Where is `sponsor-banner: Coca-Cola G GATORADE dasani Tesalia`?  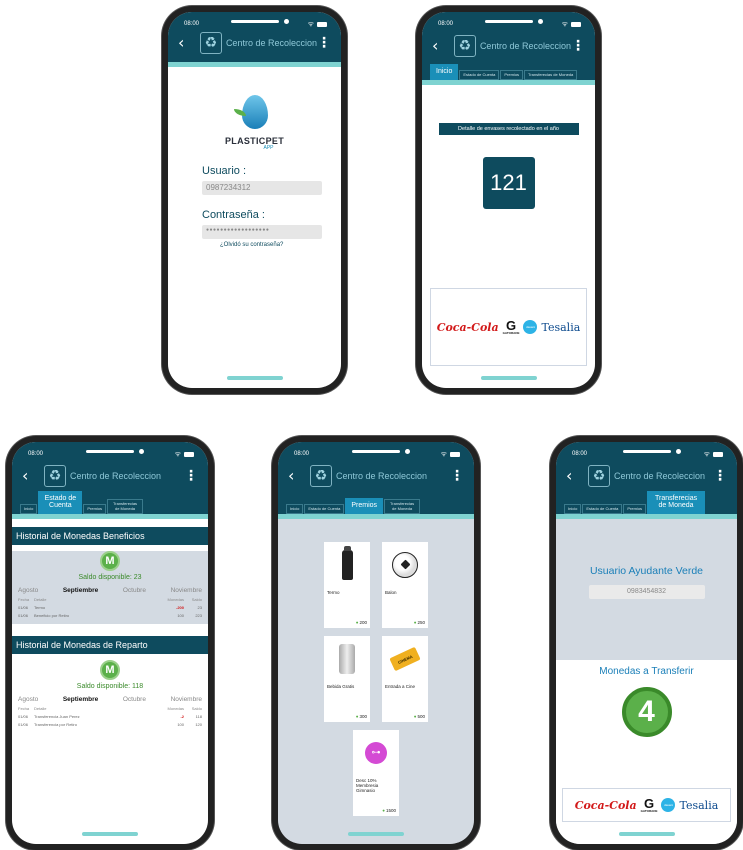 sponsor-banner: Coca-Cola G GATORADE dasani Tesalia is located at coordinates (508, 327).